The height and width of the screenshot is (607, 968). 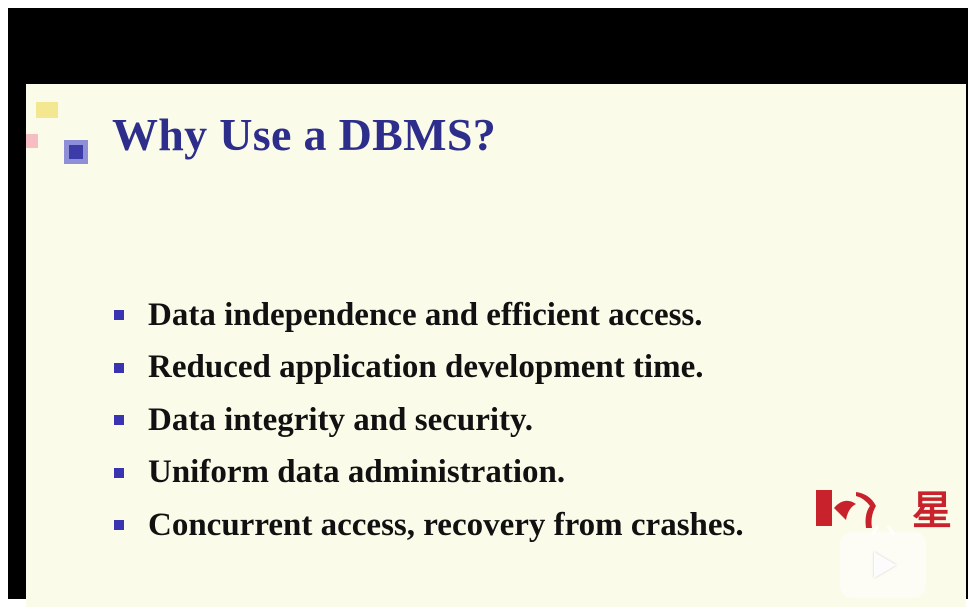 I want to click on bullet-text: Data independence and efficient access., so click(x=425, y=314).